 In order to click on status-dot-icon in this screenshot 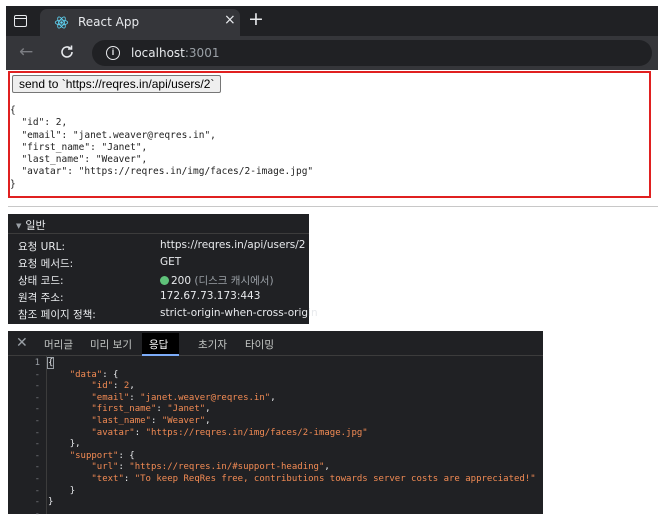, I will do `click(164, 280)`.